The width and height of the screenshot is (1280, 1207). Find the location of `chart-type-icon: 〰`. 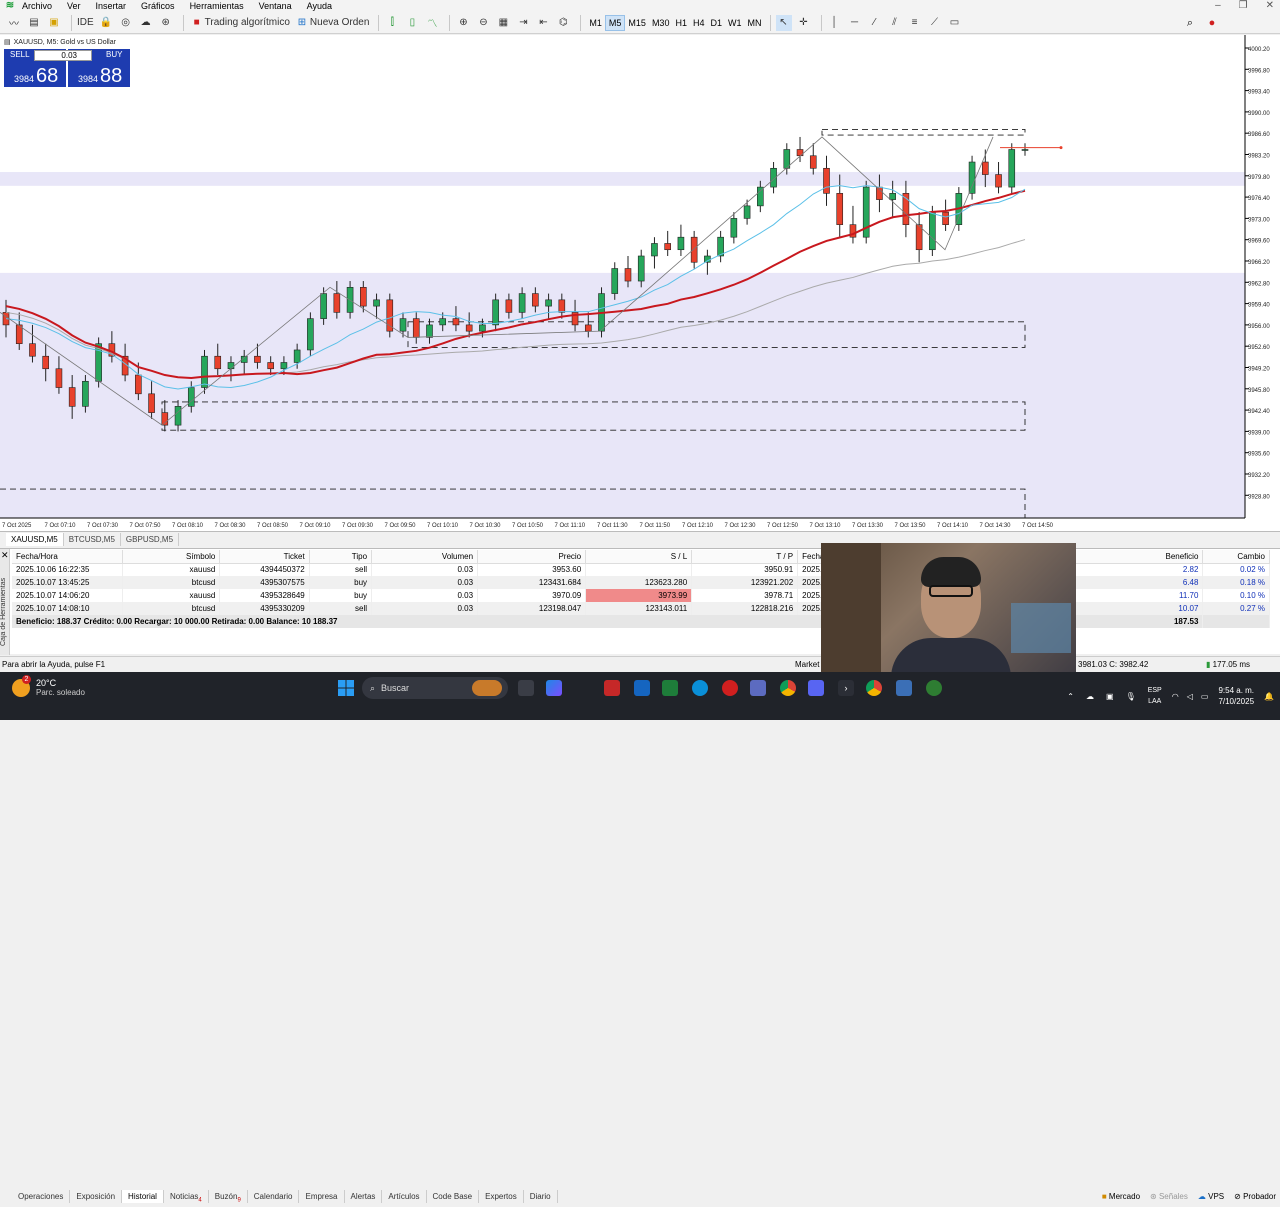

chart-type-icon: 〰 is located at coordinates (14, 23).